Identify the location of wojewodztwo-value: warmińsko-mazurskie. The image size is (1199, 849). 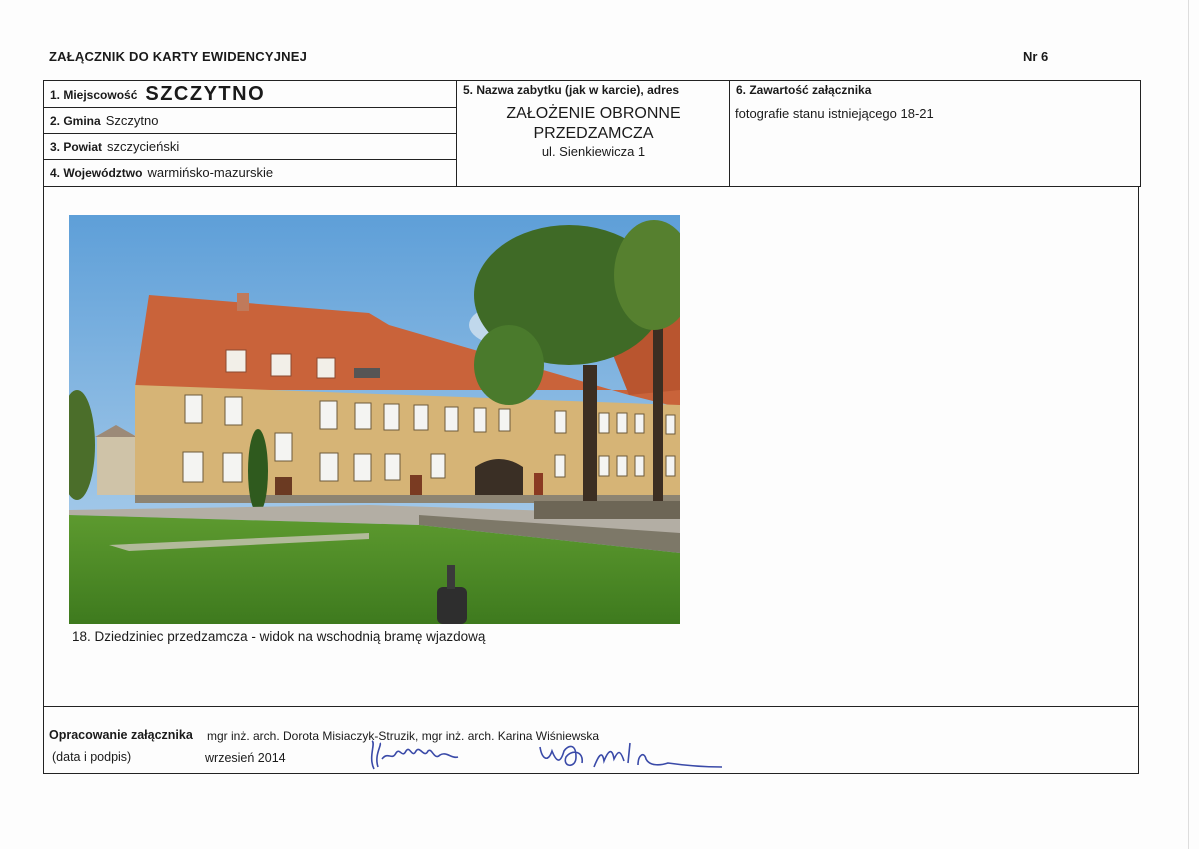
(210, 172).